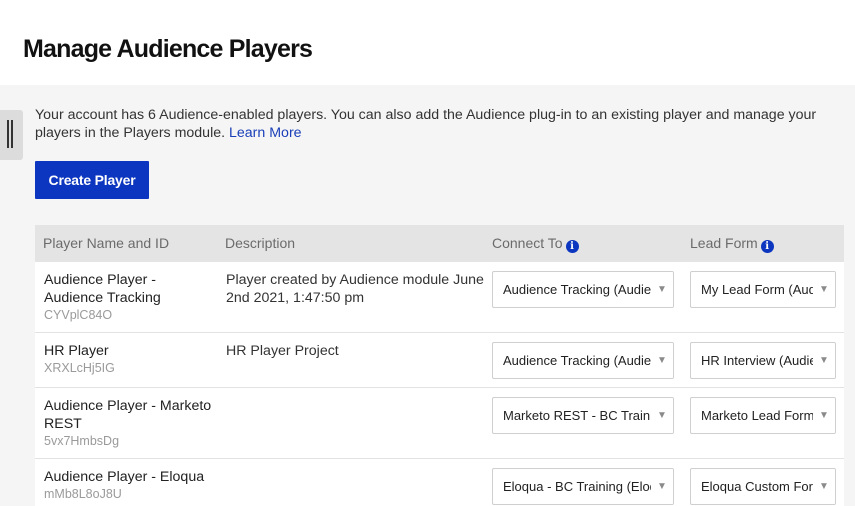 The width and height of the screenshot is (855, 506). Describe the element at coordinates (763, 360) in the screenshot. I see `lead-form-select: HR Interview (Audience) ▼` at that location.